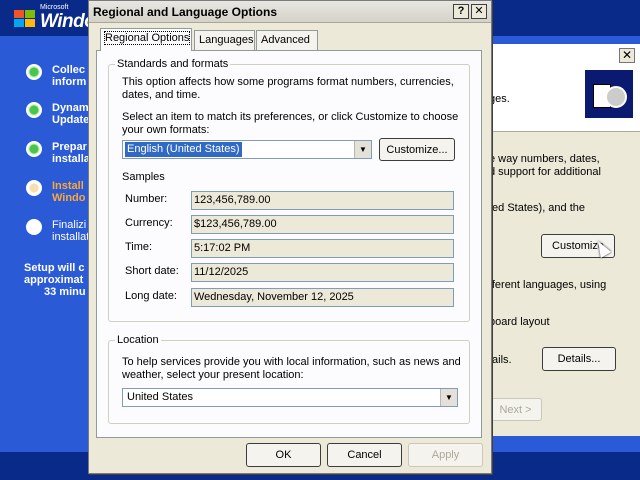  Describe the element at coordinates (160, 397) in the screenshot. I see `location-selected-value: United States` at that location.